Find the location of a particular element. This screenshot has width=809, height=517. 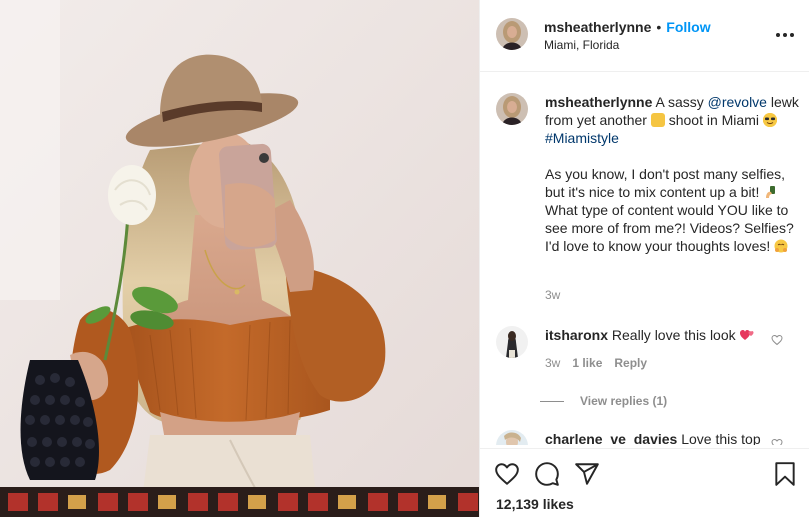

caption-text-part: shoot in Miami is located at coordinates (713, 120).